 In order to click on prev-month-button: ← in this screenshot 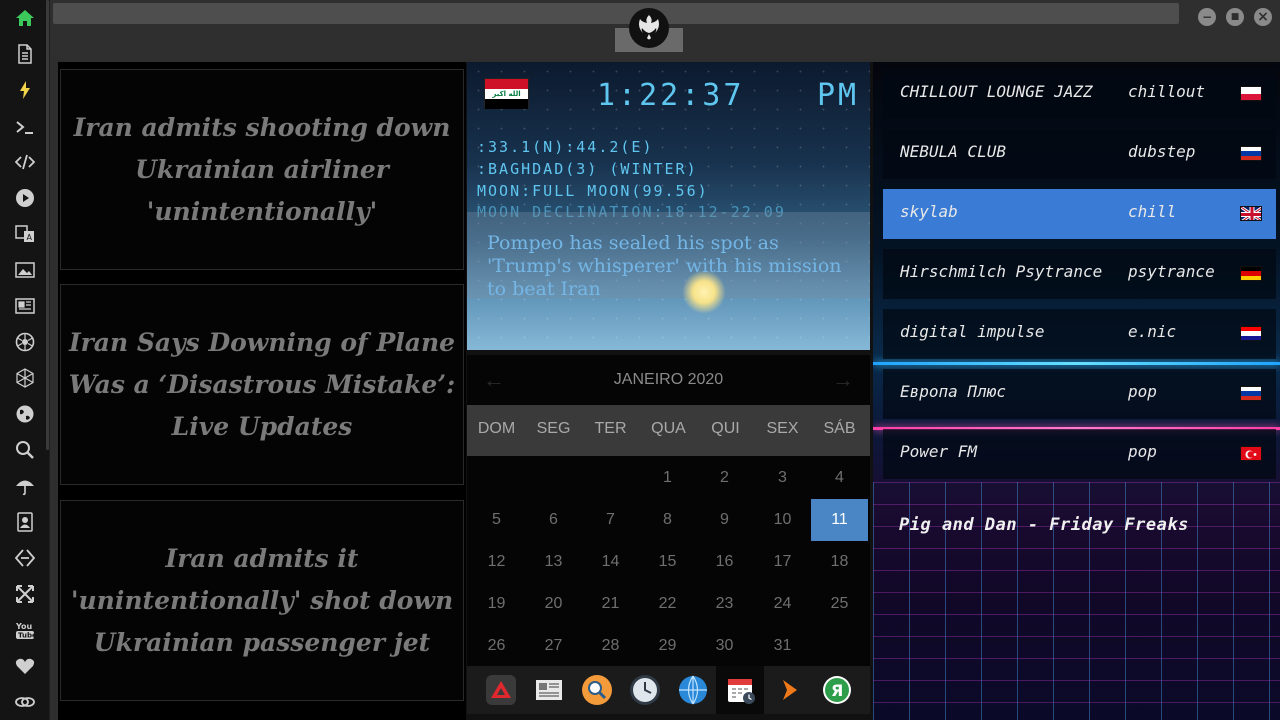, I will do `click(494, 380)`.